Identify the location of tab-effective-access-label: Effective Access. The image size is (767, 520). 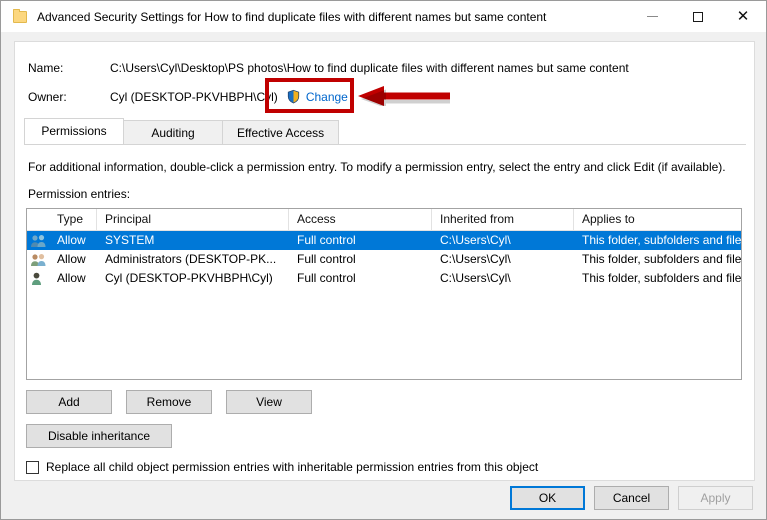
(281, 133).